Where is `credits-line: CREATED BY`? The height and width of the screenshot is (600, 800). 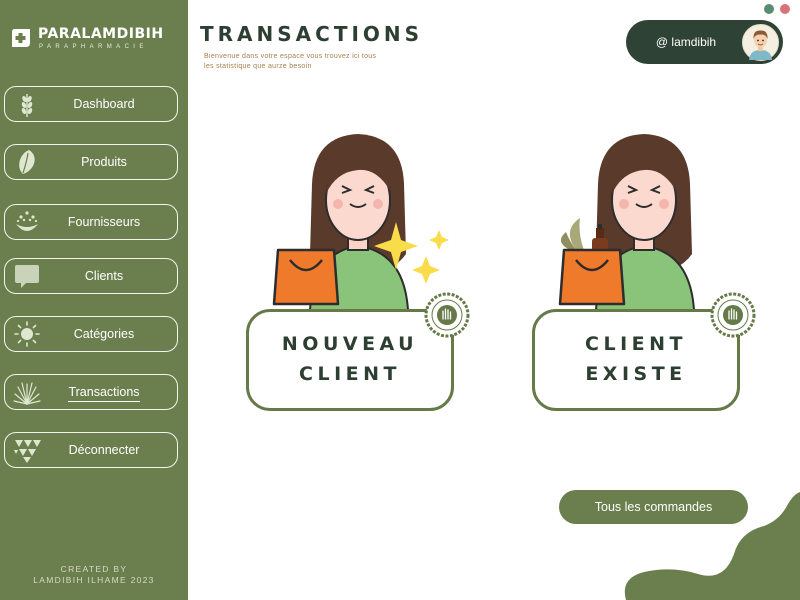
credits-line: CREATED BY is located at coordinates (94, 569).